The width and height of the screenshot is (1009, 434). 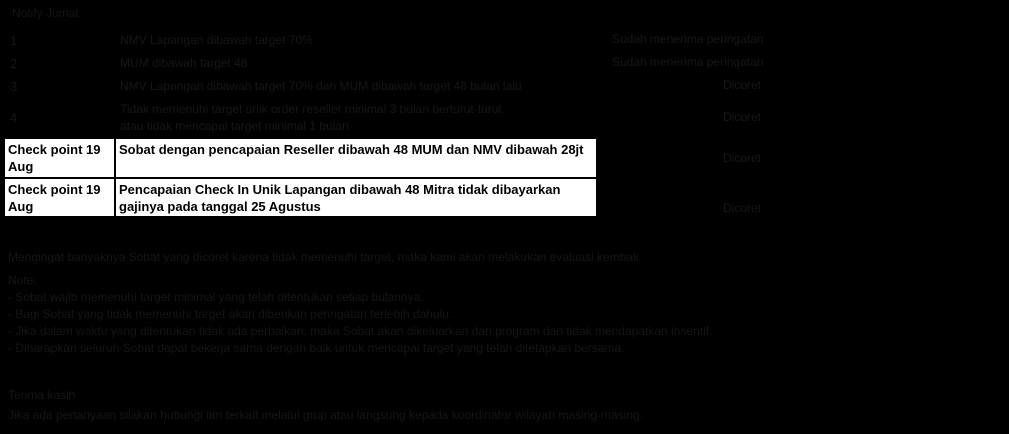 I want to click on table-row-description: NMV Lapangan dibawah target 70%, so click(x=216, y=40).